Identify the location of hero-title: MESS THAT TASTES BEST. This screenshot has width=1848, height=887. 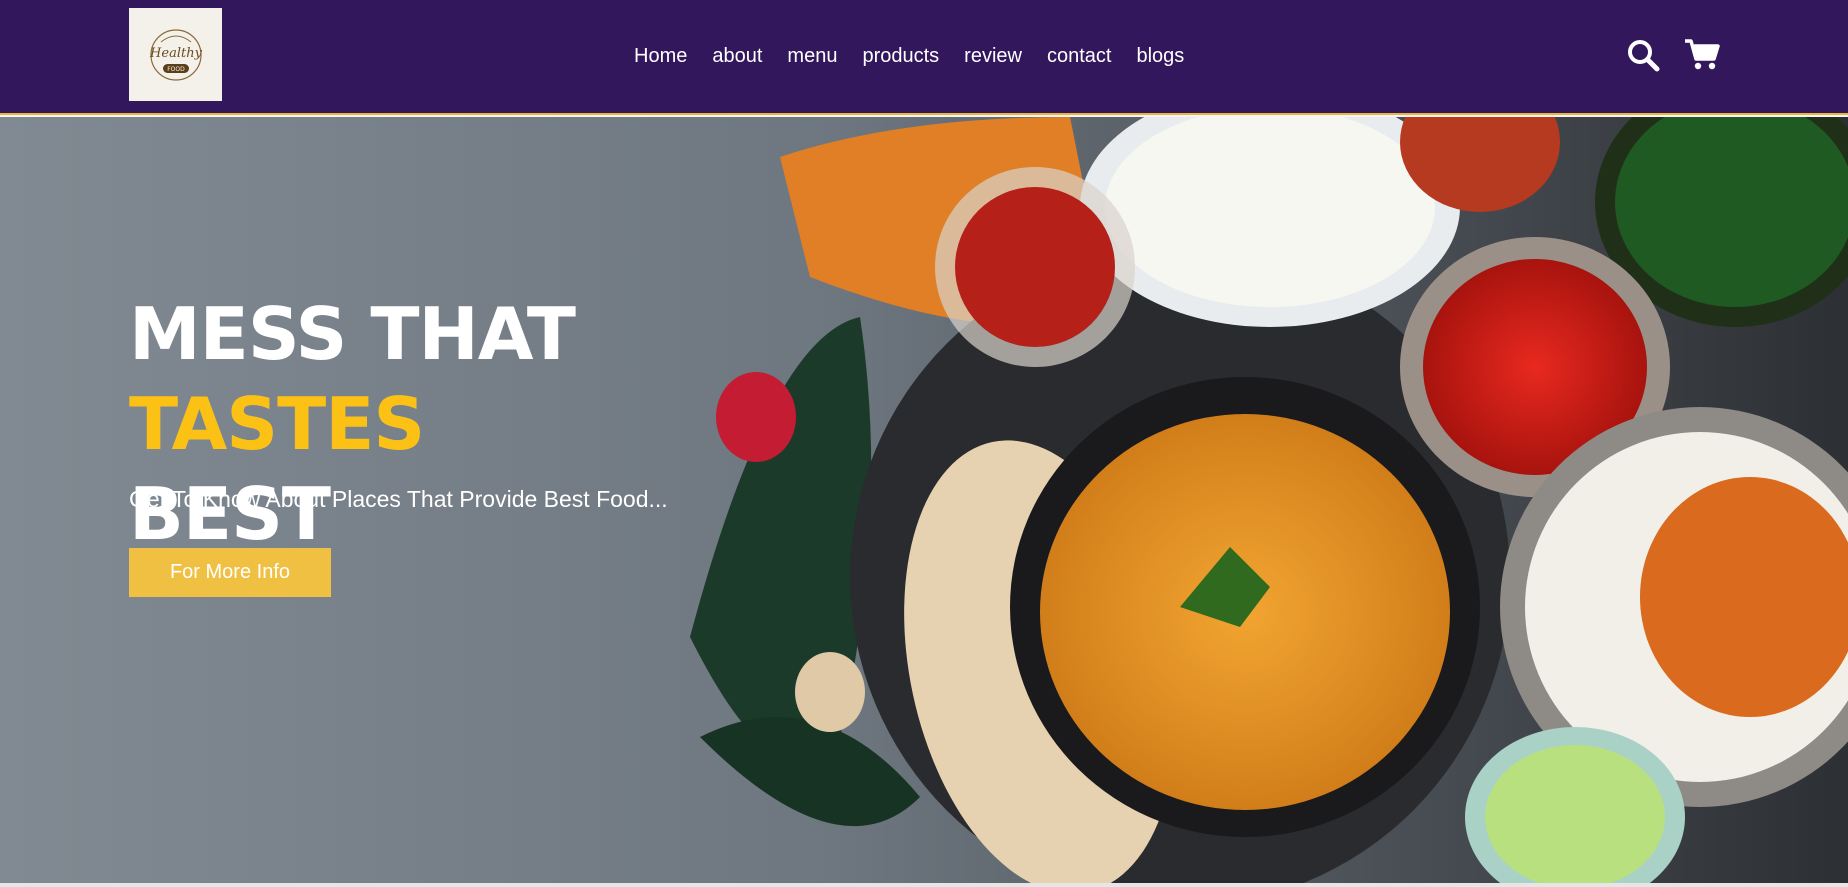
(509, 424).